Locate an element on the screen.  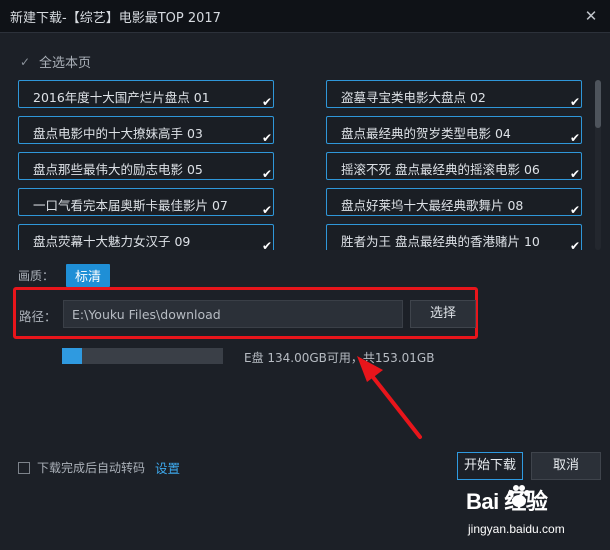
choose-path-button: 选择 is located at coordinates (443, 314).